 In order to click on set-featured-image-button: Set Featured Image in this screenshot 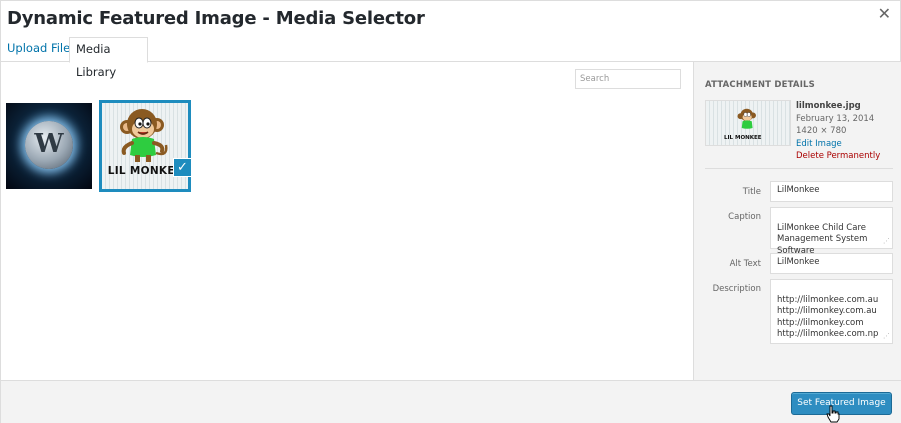, I will do `click(841, 403)`.